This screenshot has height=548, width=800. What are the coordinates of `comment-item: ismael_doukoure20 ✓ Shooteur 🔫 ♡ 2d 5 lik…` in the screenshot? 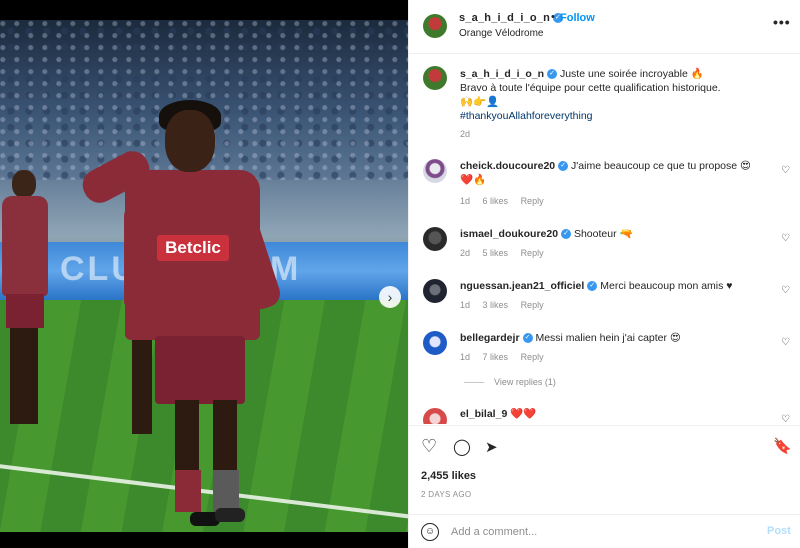 It's located at (604, 250).